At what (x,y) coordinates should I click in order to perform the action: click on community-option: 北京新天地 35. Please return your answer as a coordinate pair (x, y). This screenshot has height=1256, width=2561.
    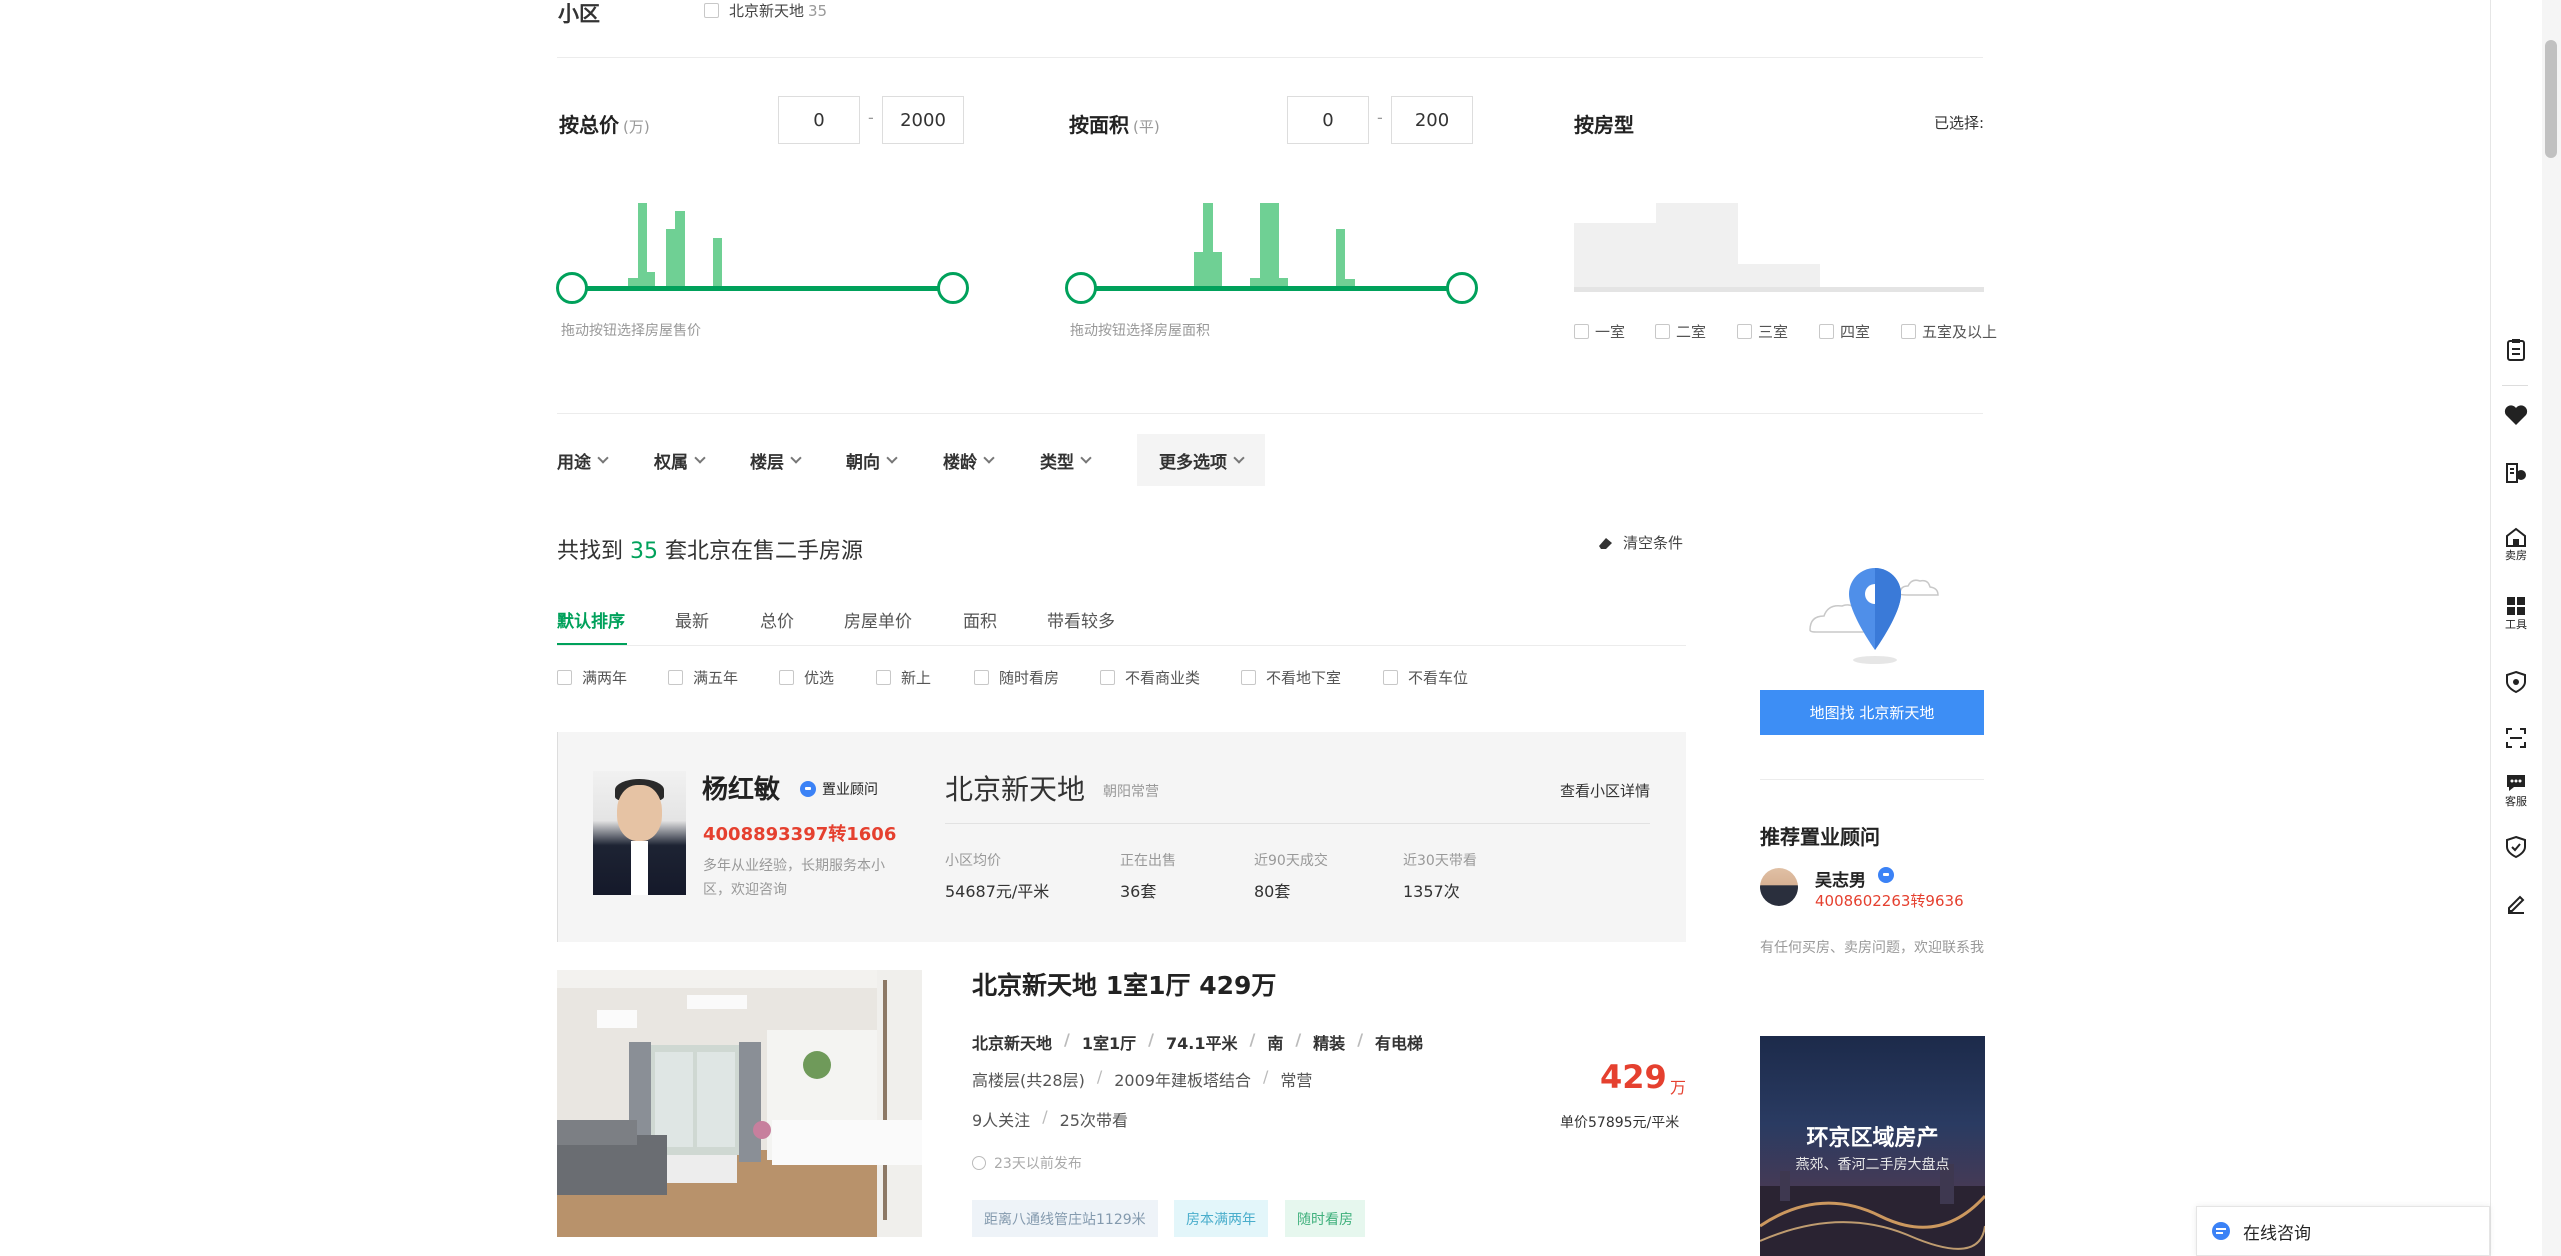
    Looking at the image, I should click on (765, 10).